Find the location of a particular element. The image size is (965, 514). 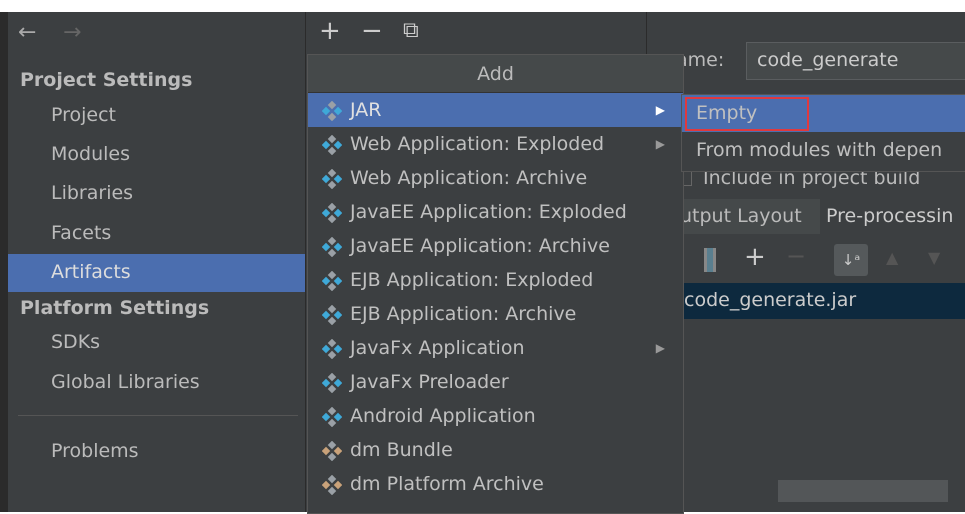

menu-item-label: JavaEE Application: Exploded is located at coordinates (488, 212).